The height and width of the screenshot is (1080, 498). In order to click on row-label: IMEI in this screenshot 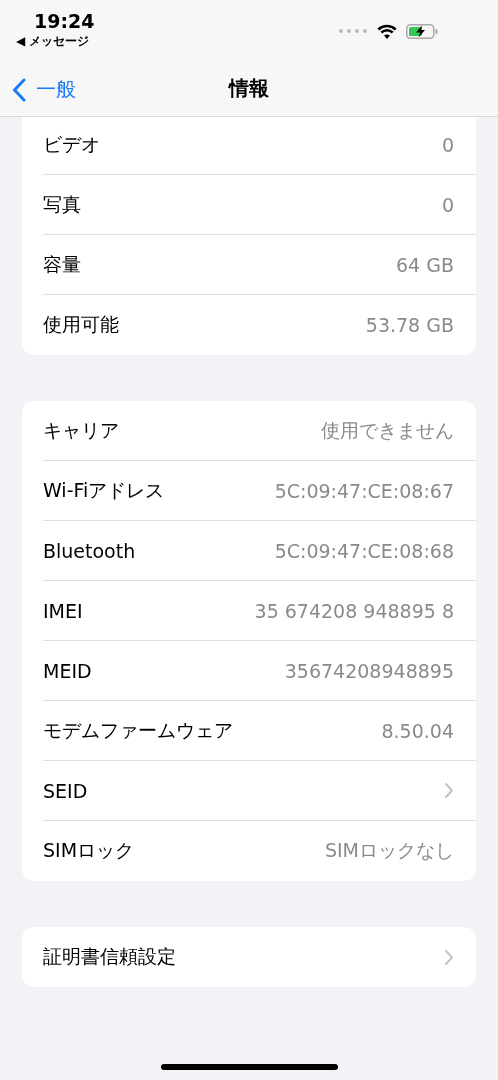, I will do `click(63, 610)`.